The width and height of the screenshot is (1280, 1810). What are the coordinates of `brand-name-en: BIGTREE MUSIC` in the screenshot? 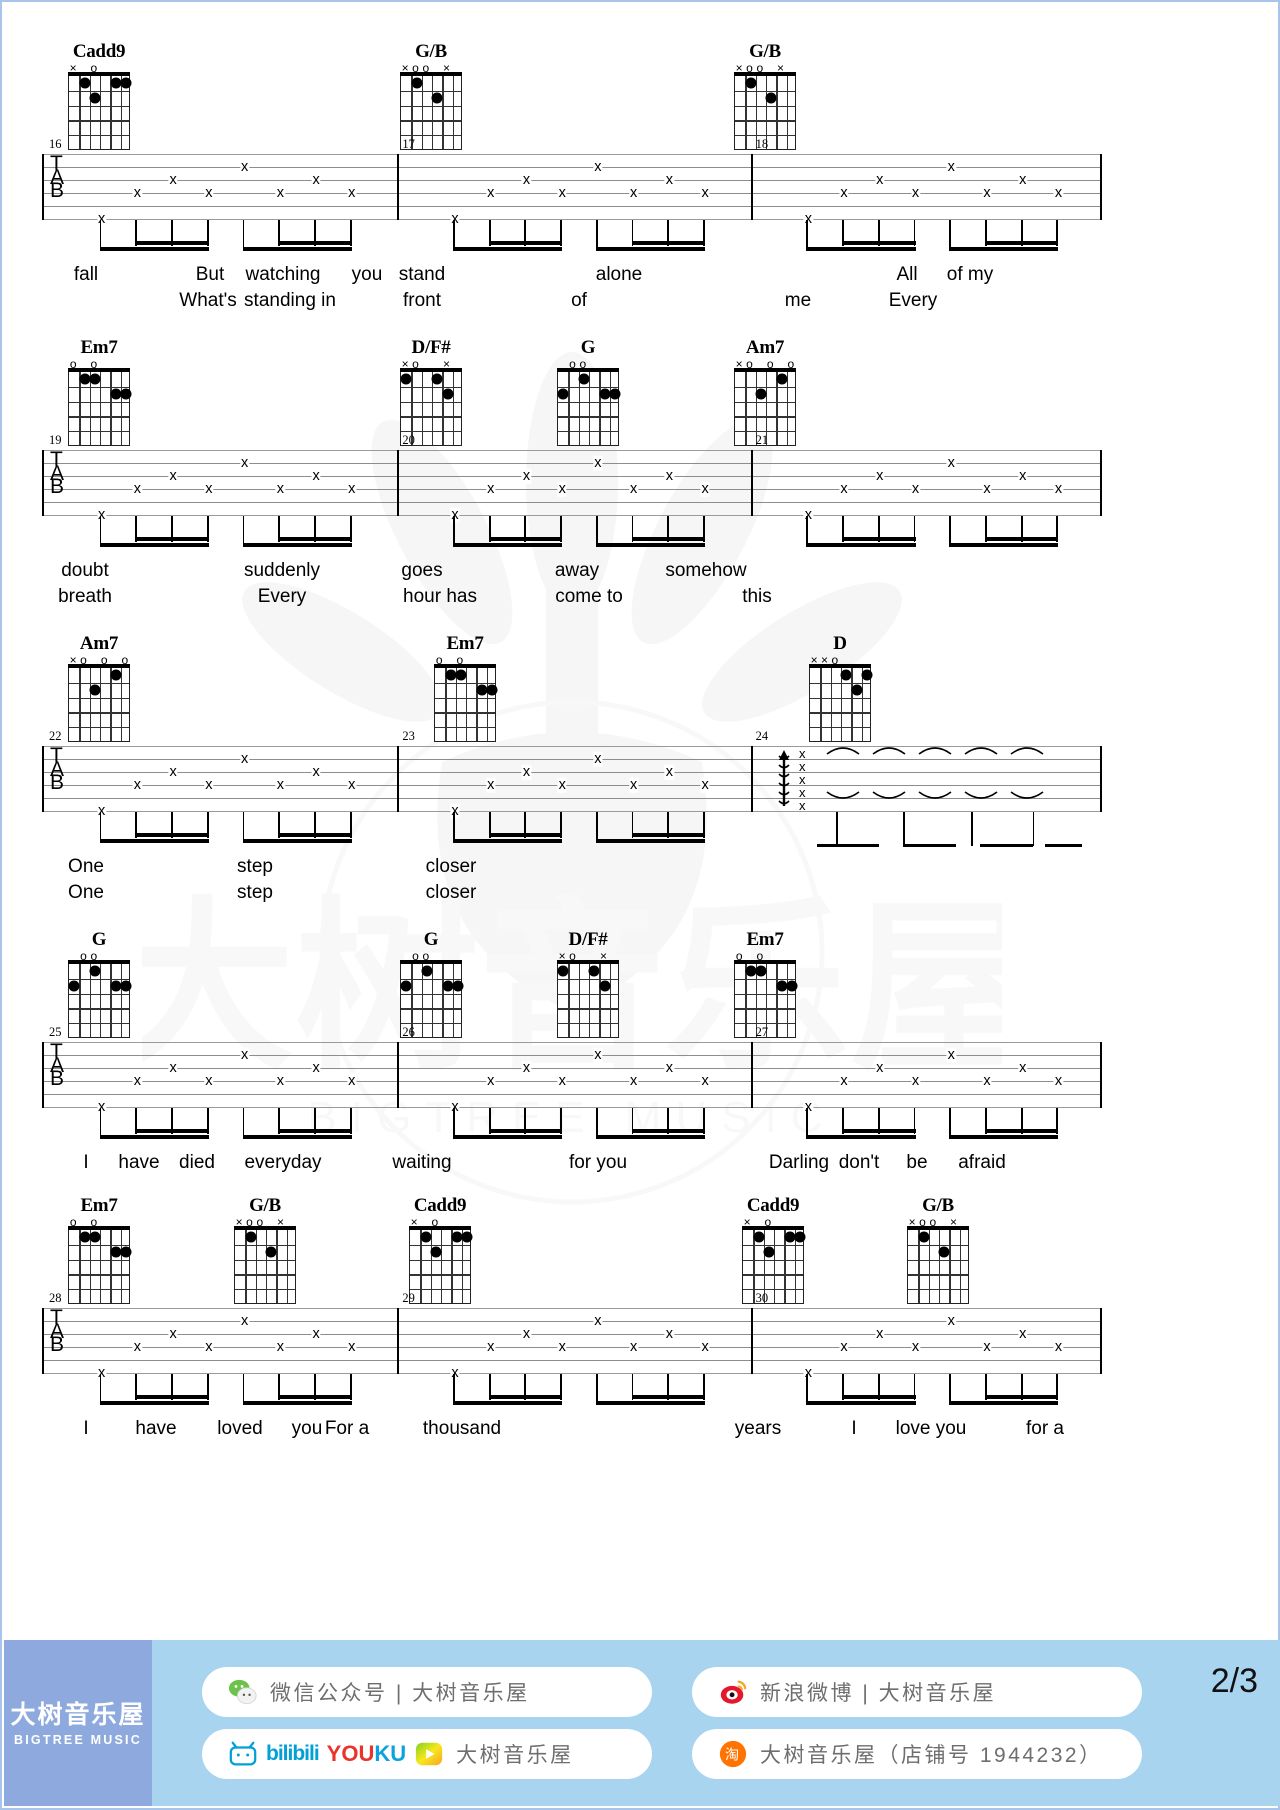 It's located at (78, 1739).